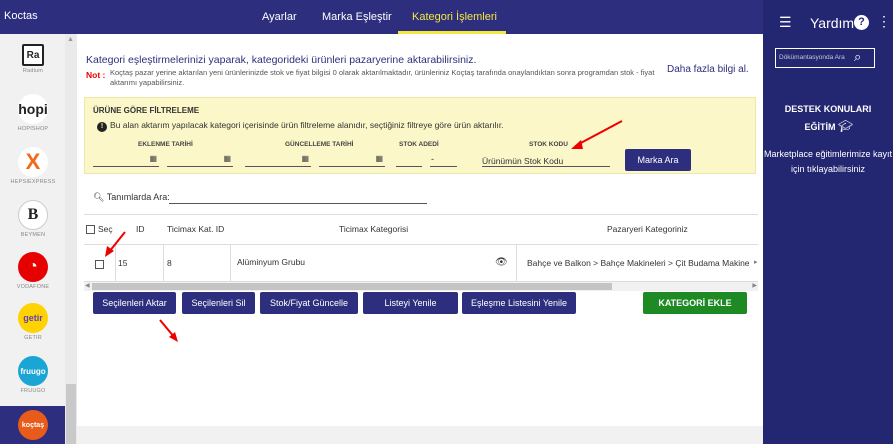 This screenshot has height=444, width=893. What do you see at coordinates (87, 285) in the screenshot?
I see `scroll-left-icon: ◀` at bounding box center [87, 285].